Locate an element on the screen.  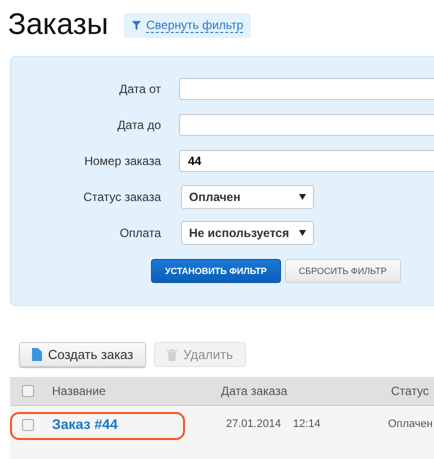
column-header: Дата заказа is located at coordinates (306, 391).